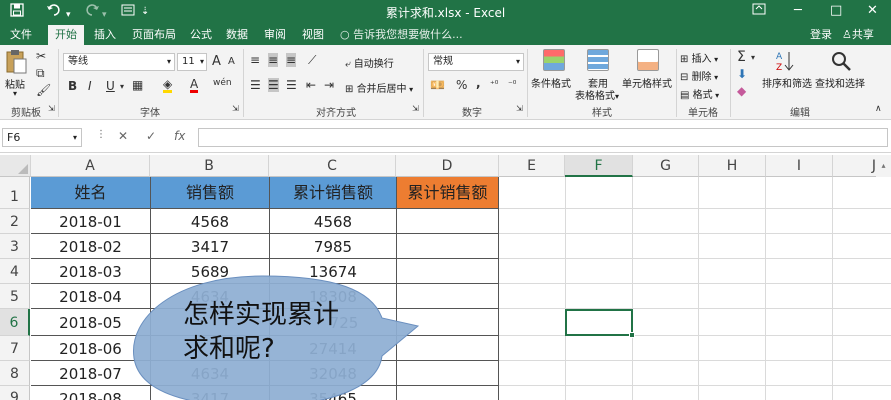 The height and width of the screenshot is (400, 891). I want to click on autosum-dropdown-icon: ▾, so click(753, 57).